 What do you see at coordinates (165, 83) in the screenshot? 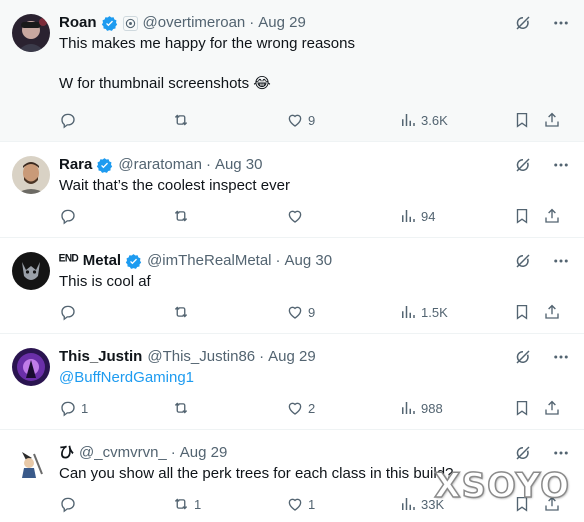
I see `tweet-text-line: W for thumbnail screenshots 😂` at bounding box center [165, 83].